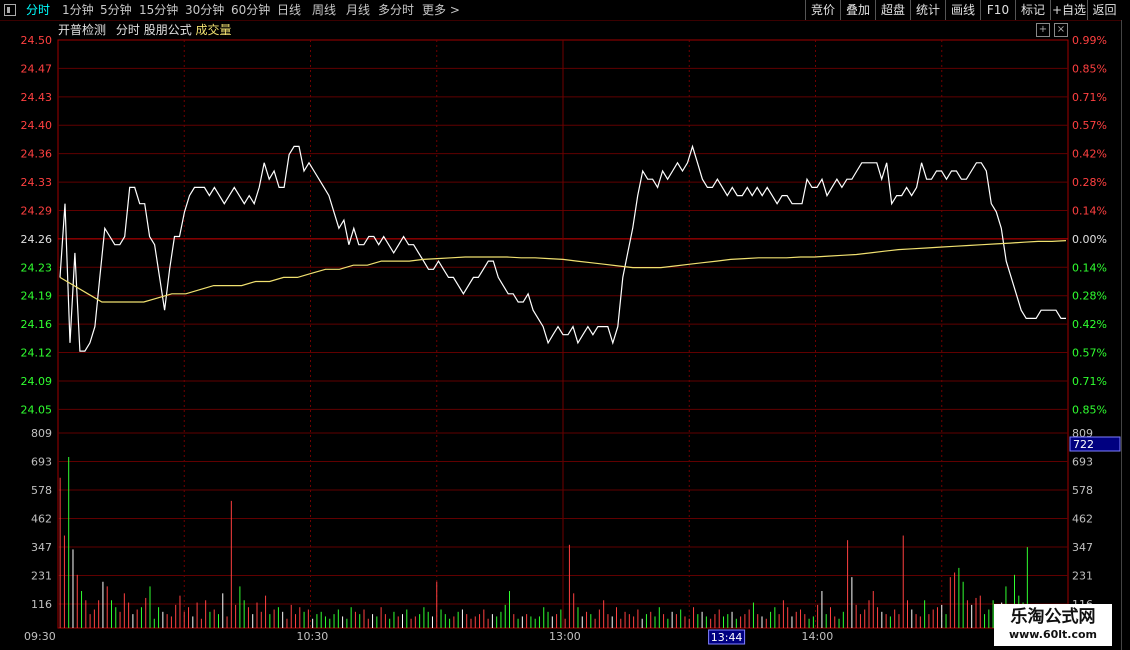  I want to click on volume-tick-label: 116, so click(41, 604).